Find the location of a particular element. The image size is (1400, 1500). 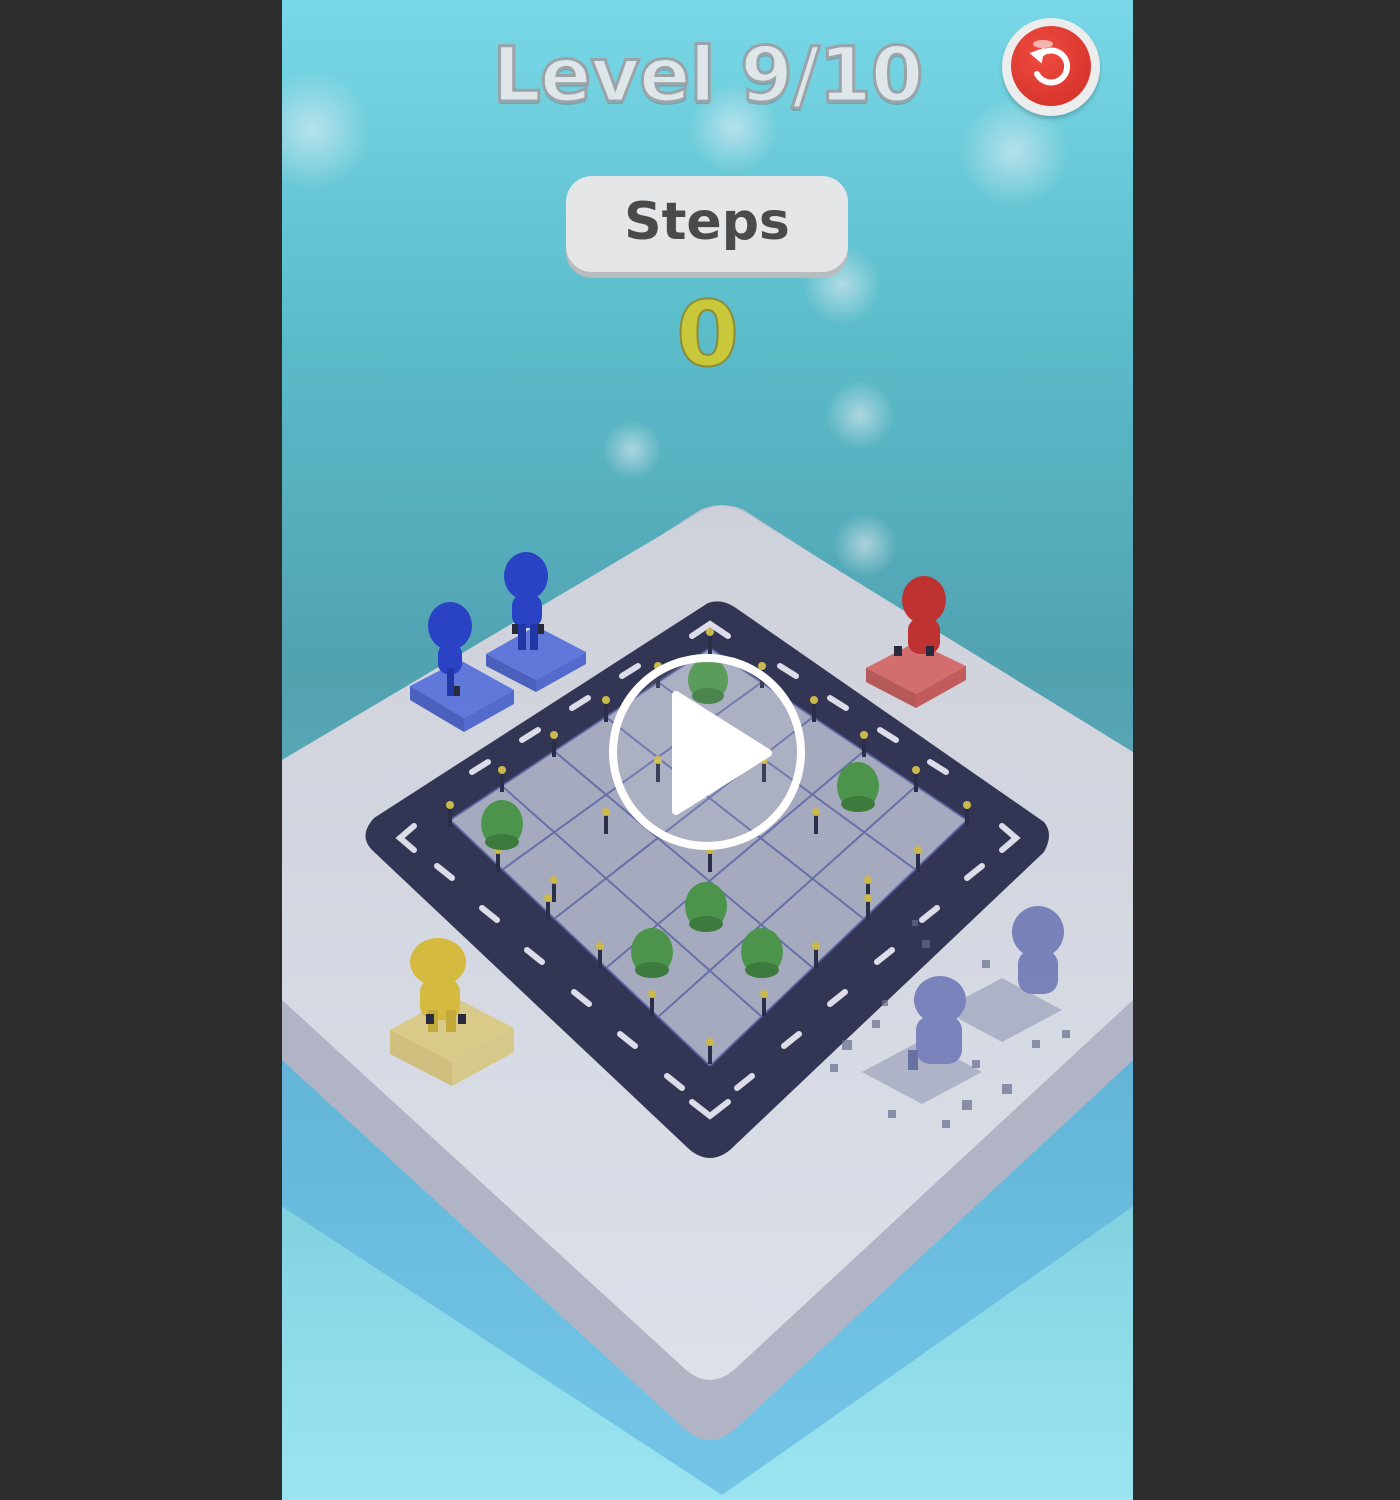

play-button is located at coordinates (707, 752).